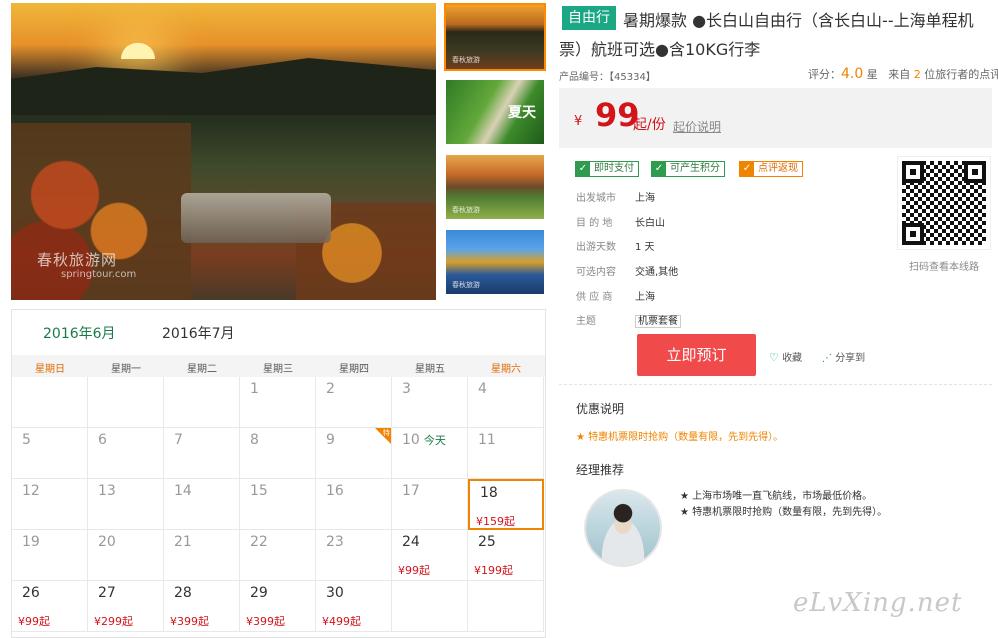 The height and width of the screenshot is (638, 998). I want to click on heart-icon: ♡, so click(774, 357).